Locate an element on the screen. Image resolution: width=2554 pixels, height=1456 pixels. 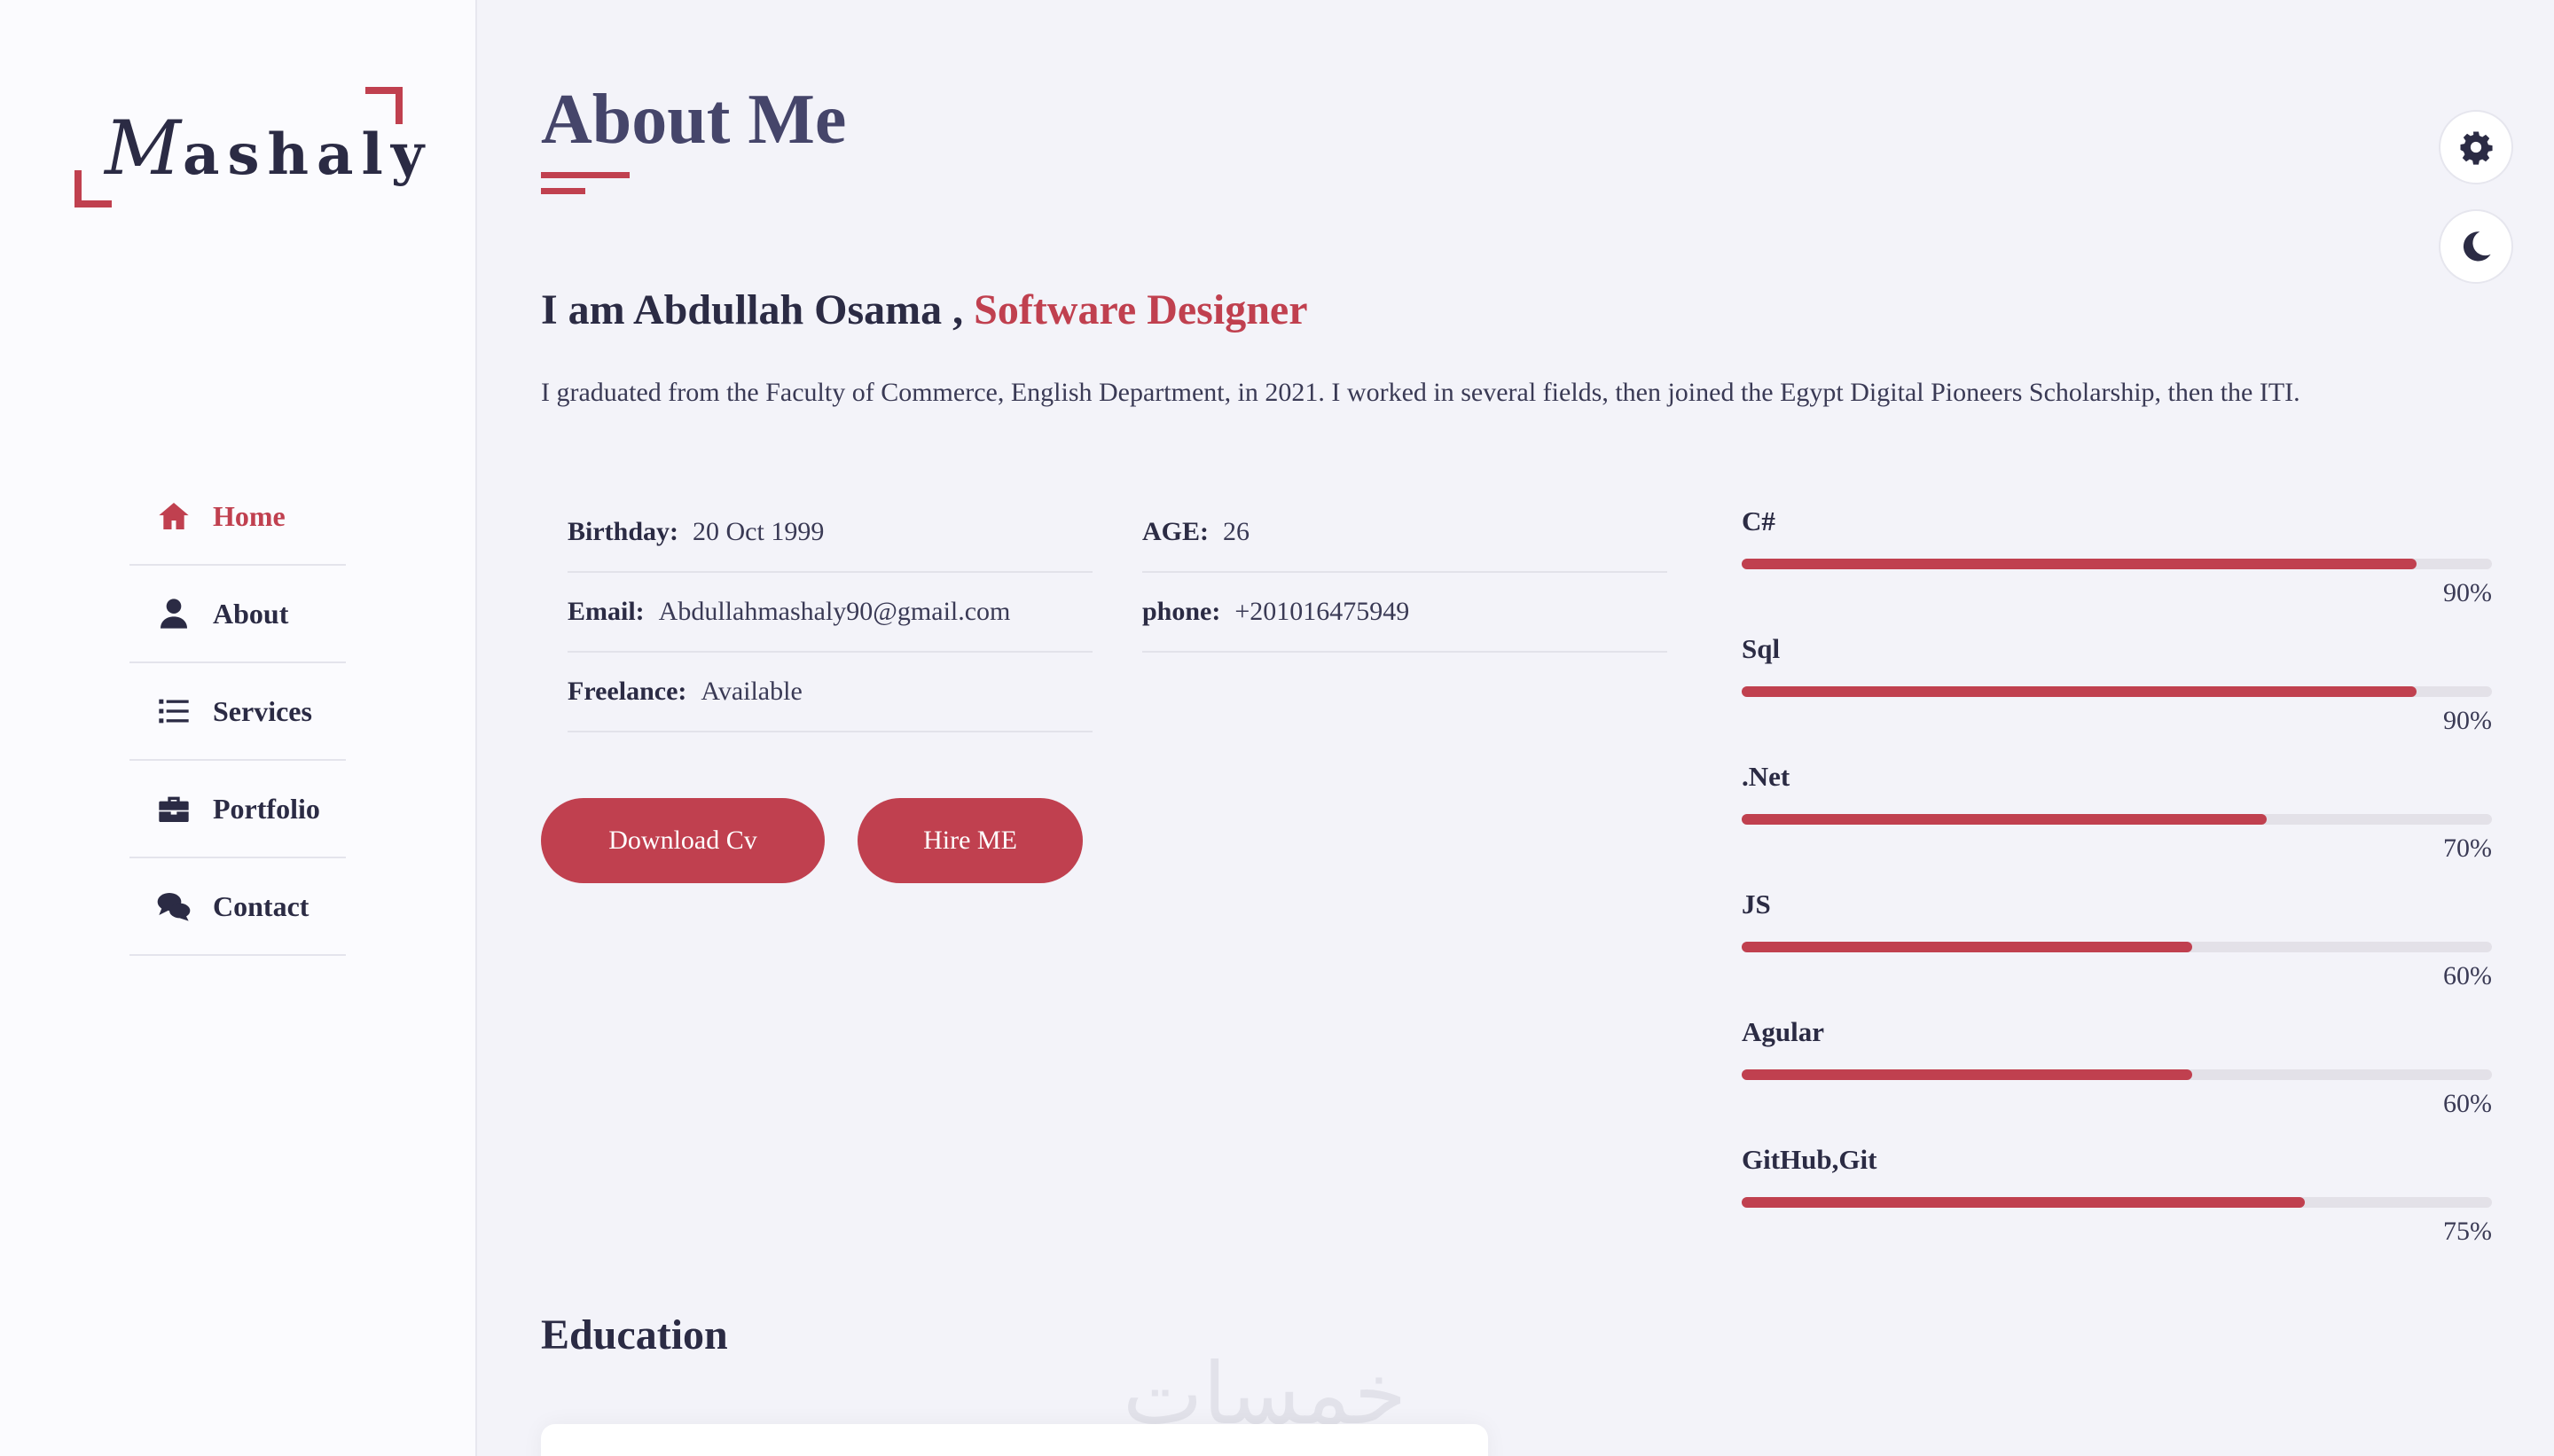
skill-item: JS 60% is located at coordinates (2117, 949).